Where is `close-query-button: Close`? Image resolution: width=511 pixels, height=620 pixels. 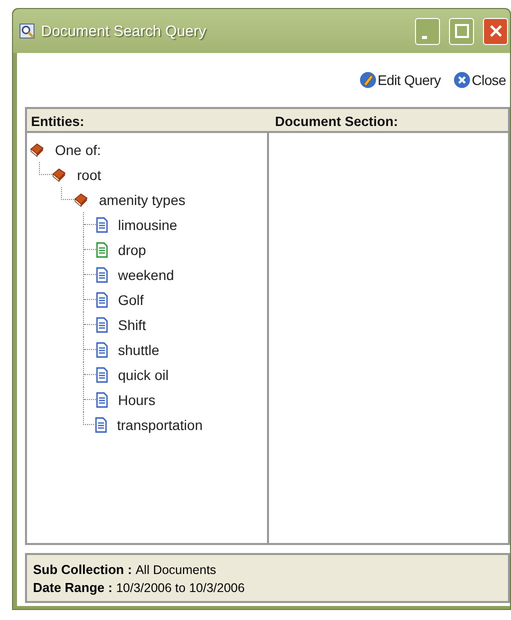 close-query-button: Close is located at coordinates (479, 80).